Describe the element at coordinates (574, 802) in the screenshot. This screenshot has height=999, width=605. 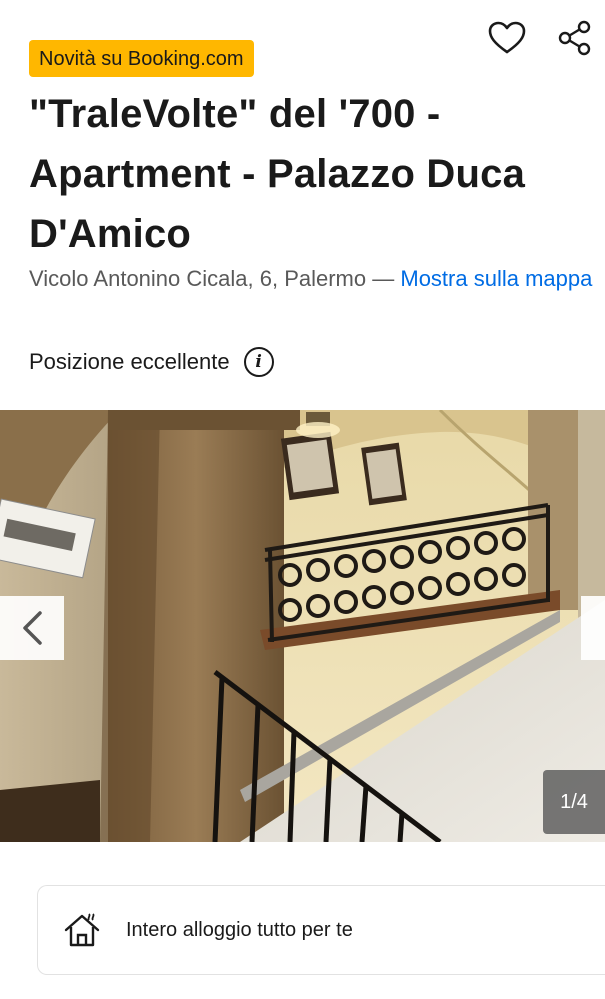
I see `photo-counter: 1/4` at that location.